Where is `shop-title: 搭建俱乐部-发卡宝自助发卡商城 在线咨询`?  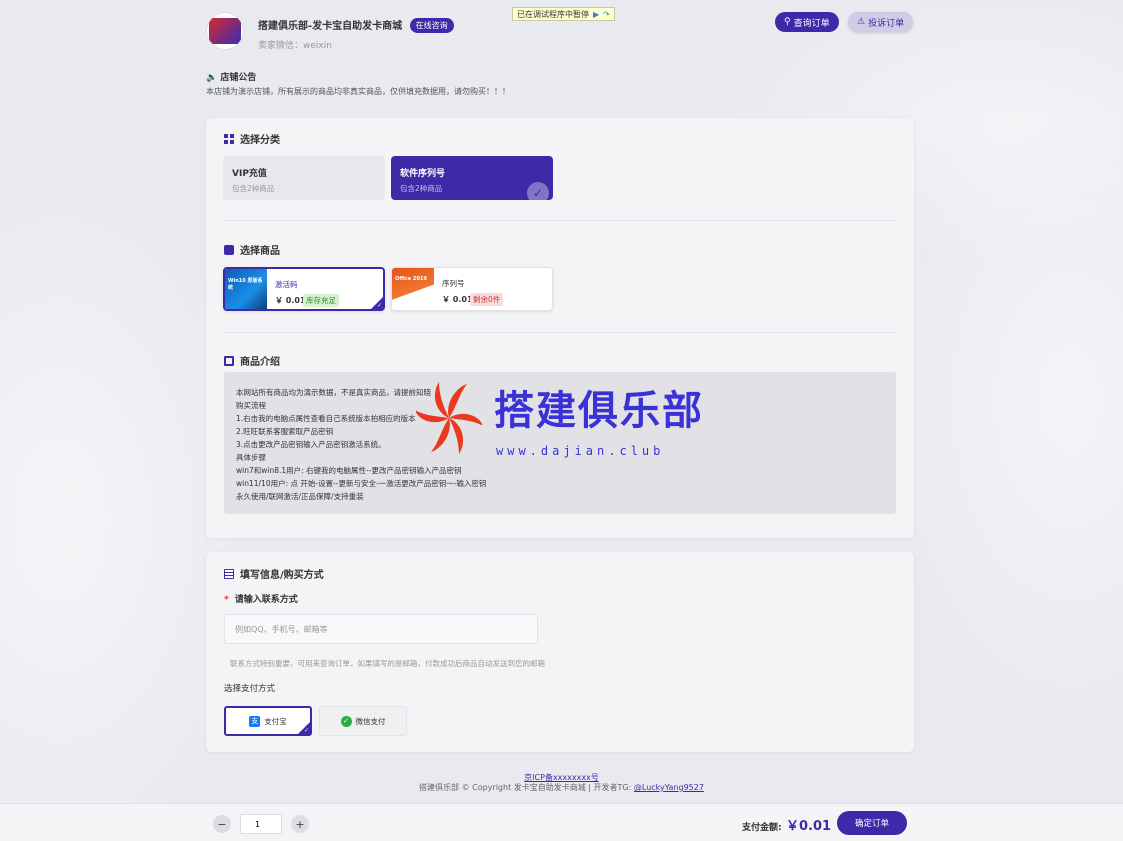
shop-title: 搭建俱乐部-发卡宝自助发卡商城 在线咨询 is located at coordinates (356, 25).